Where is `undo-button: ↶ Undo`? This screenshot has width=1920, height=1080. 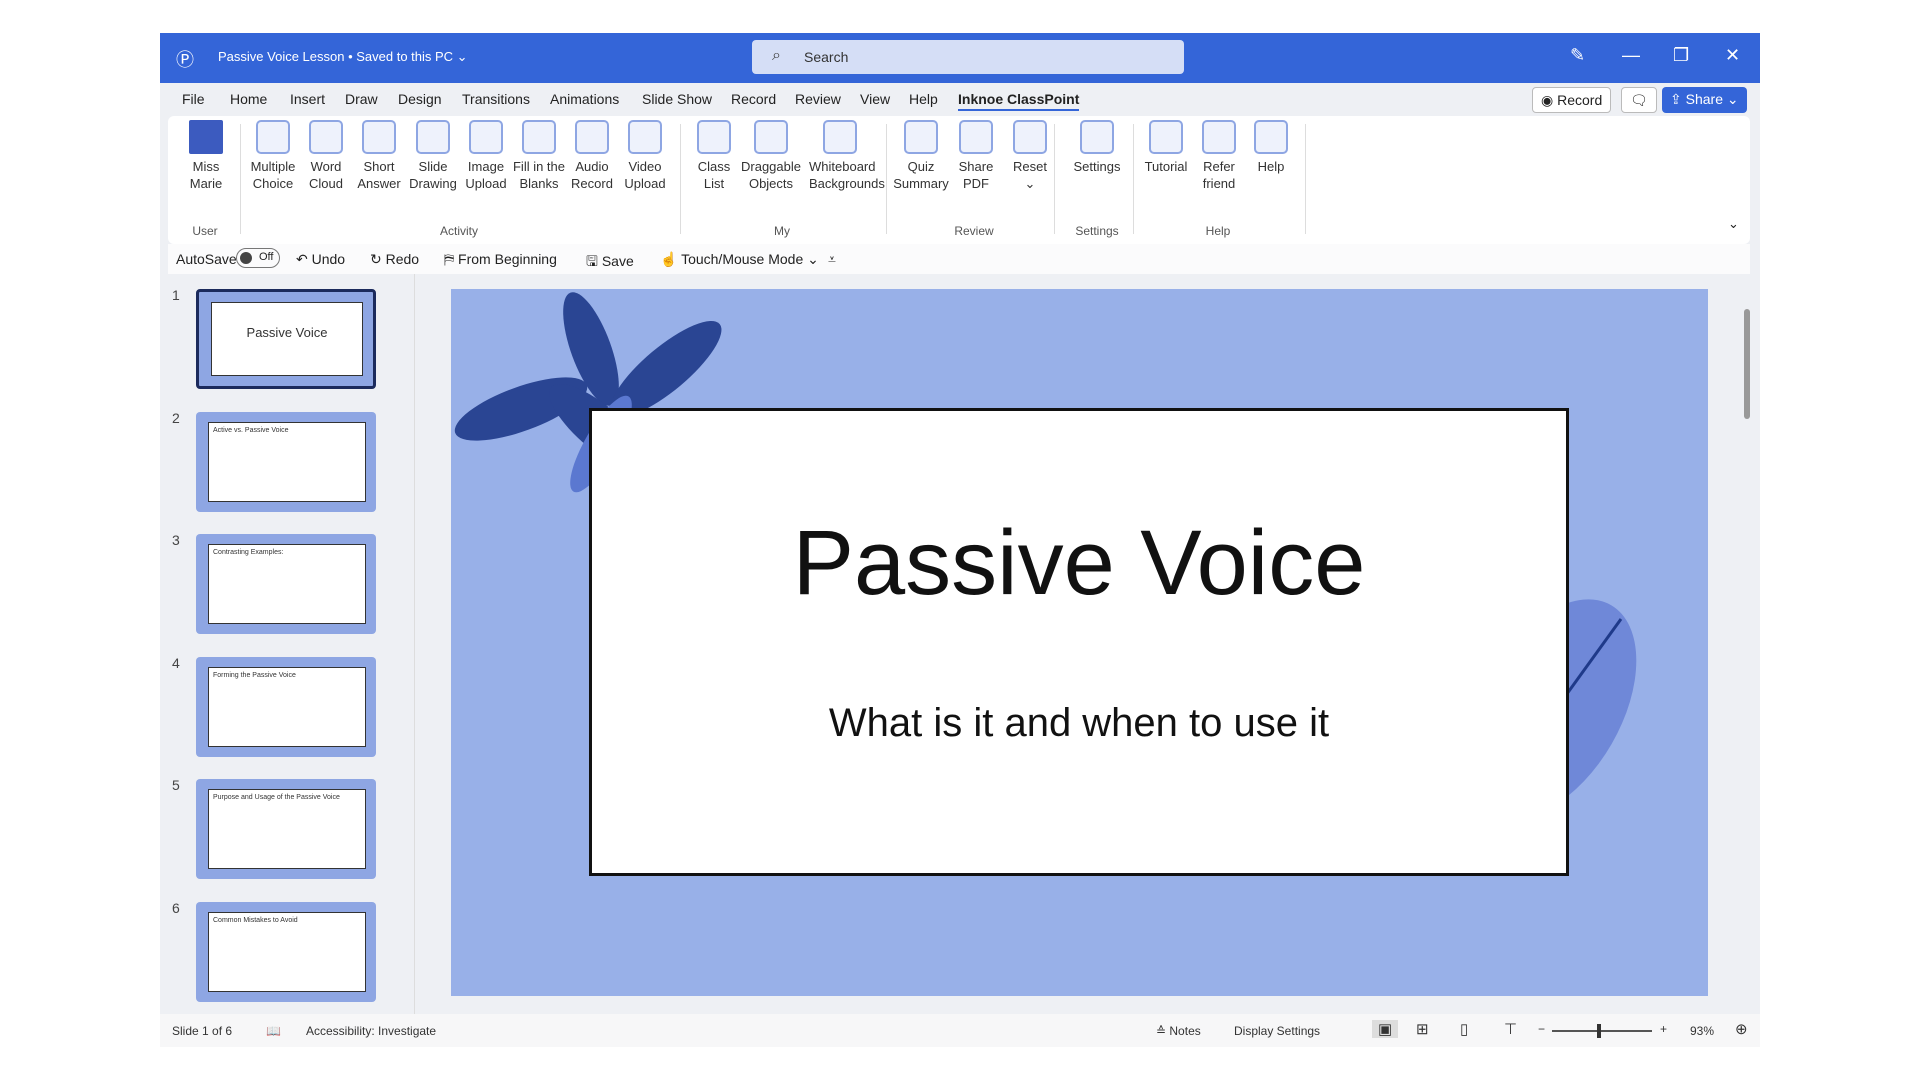
undo-button: ↶ Undo is located at coordinates (320, 259).